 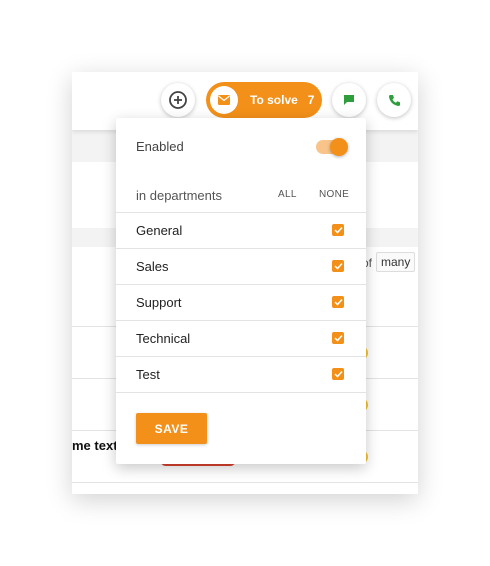 I want to click on select-none-link: NONE, so click(x=334, y=194).